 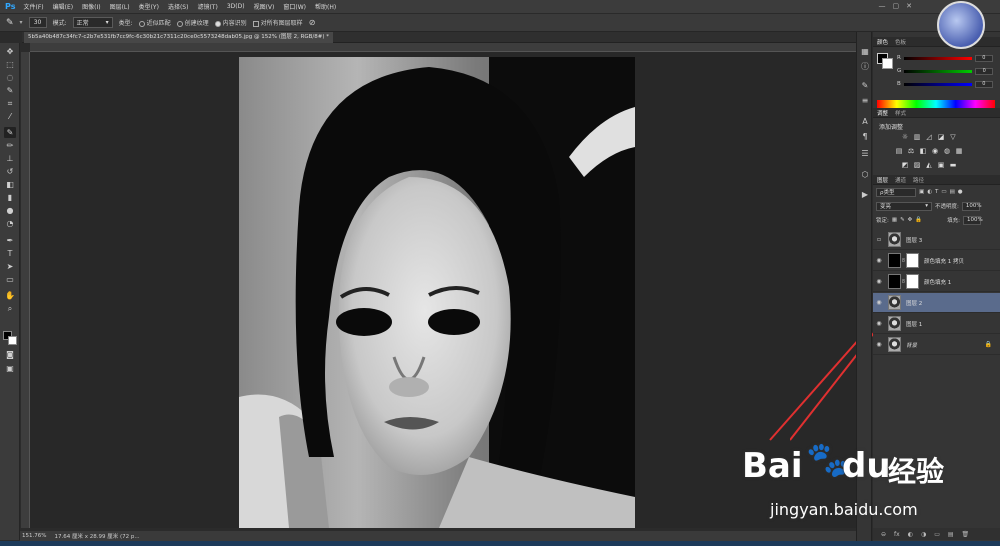 What do you see at coordinates (10, 116) in the screenshot?
I see `eyedropper-tool-icon: ⁄` at bounding box center [10, 116].